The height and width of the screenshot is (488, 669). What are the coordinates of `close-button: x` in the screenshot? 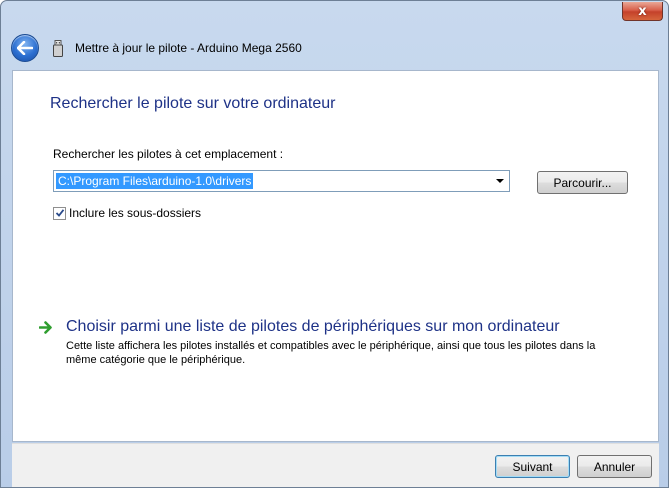 It's located at (642, 11).